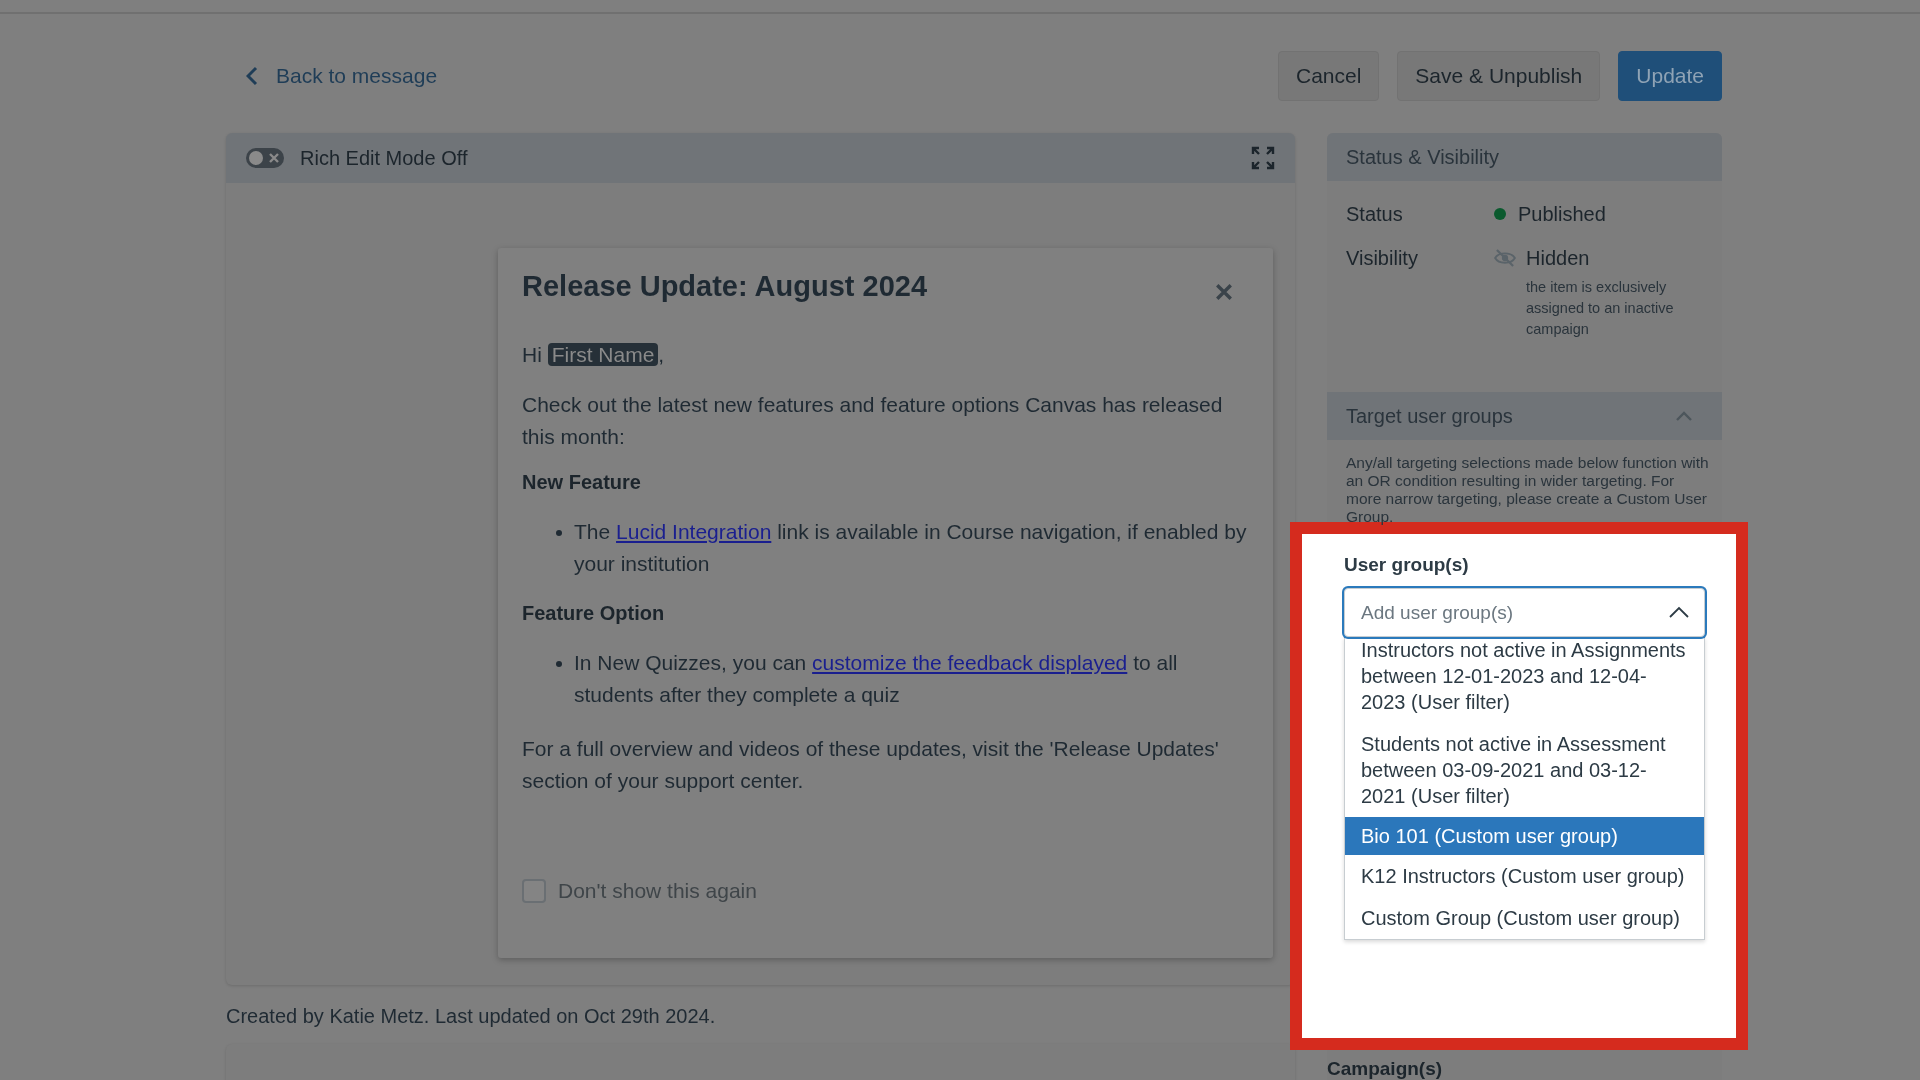  Describe the element at coordinates (1499, 76) in the screenshot. I see `action-button: Save & Unpublish` at that location.